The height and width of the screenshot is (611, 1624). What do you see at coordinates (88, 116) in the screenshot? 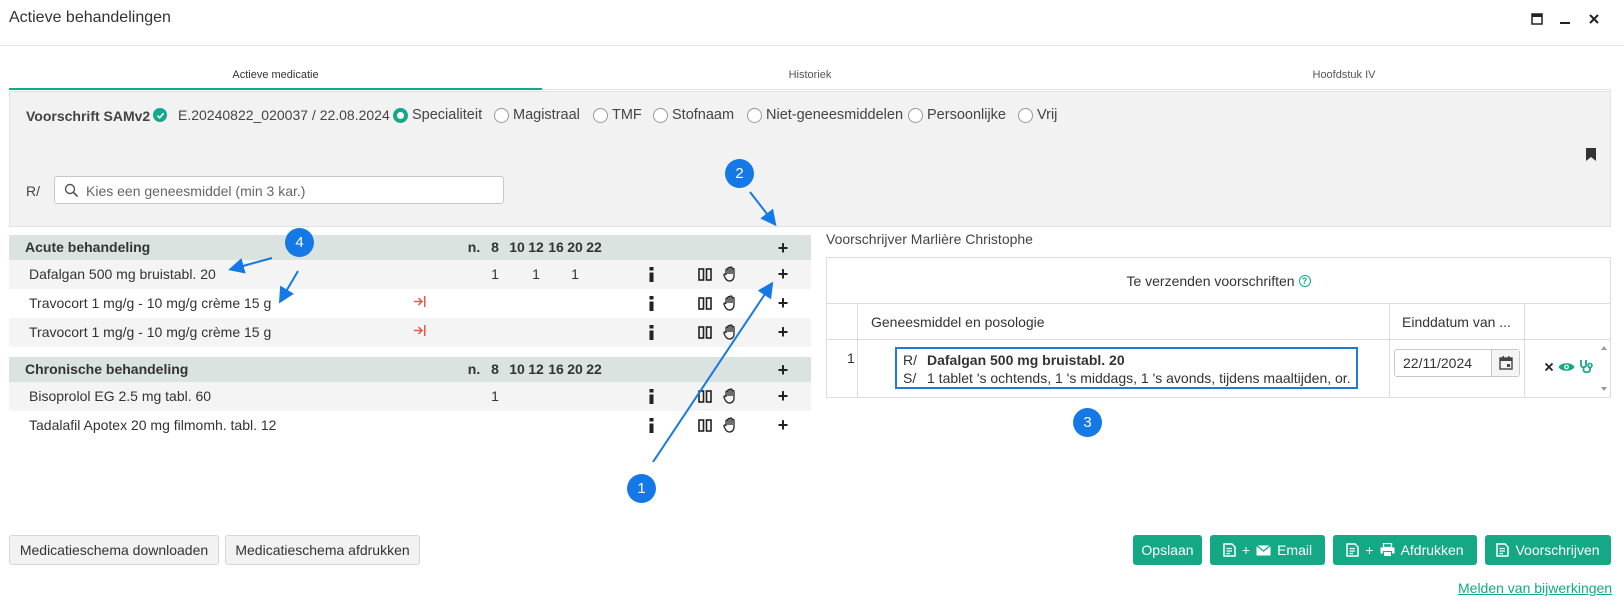
I see `samv2-label: Voorschrift SAMv2` at bounding box center [88, 116].